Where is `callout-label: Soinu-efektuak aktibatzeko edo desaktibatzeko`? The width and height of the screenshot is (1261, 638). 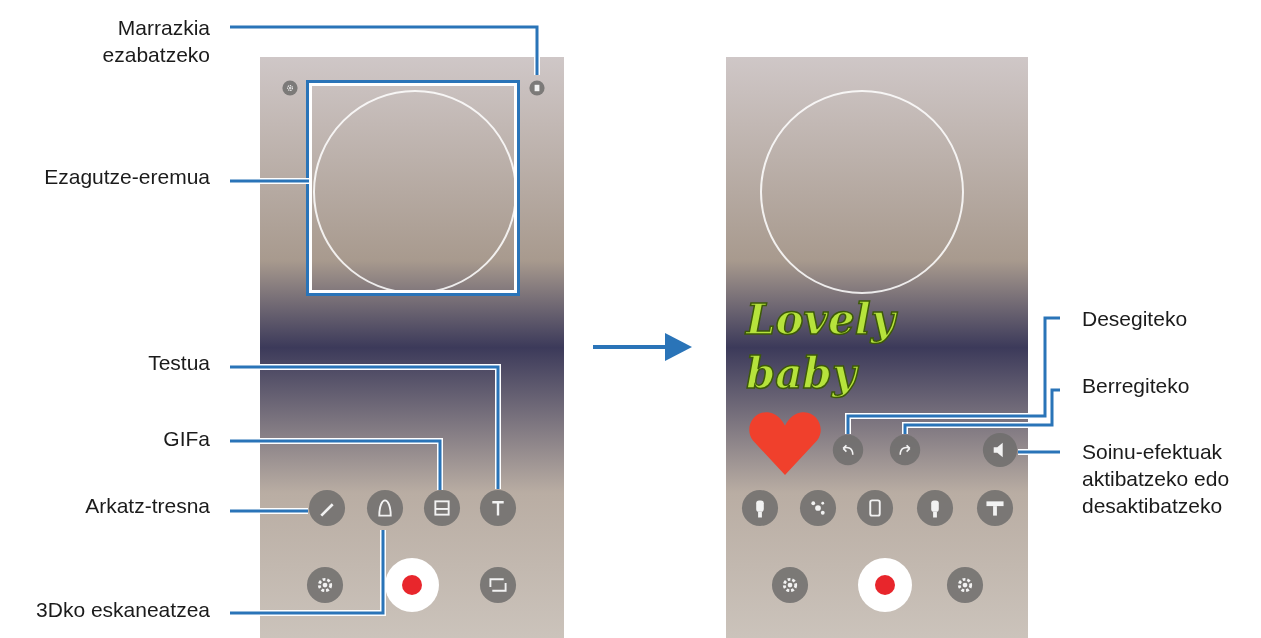
callout-label: Soinu-efektuak aktibatzeko edo desaktibatzeko is located at coordinates (1156, 479).